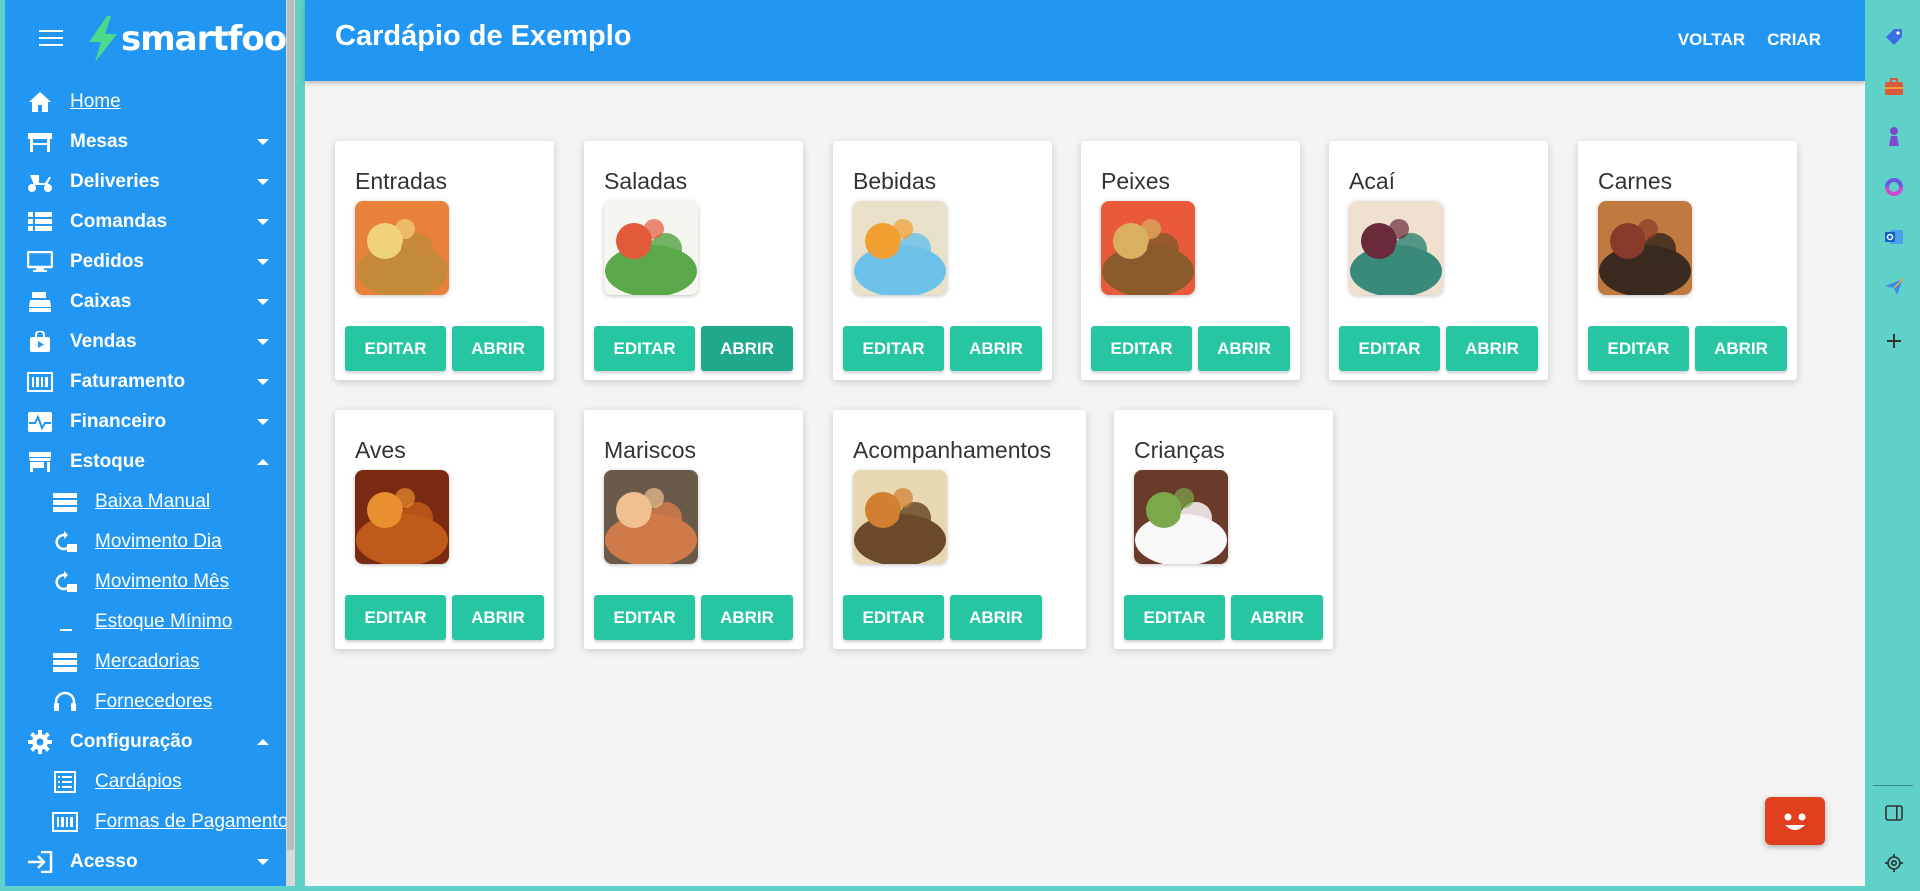 The height and width of the screenshot is (891, 1920). I want to click on sidebar-subitem-cardapios: Cardápios, so click(150, 782).